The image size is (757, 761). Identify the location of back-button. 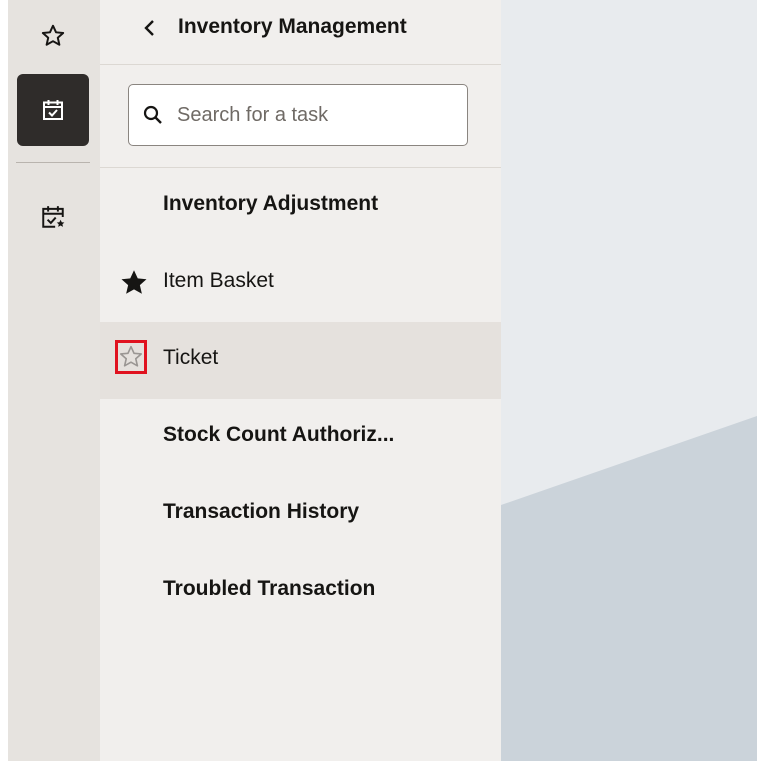
(150, 28).